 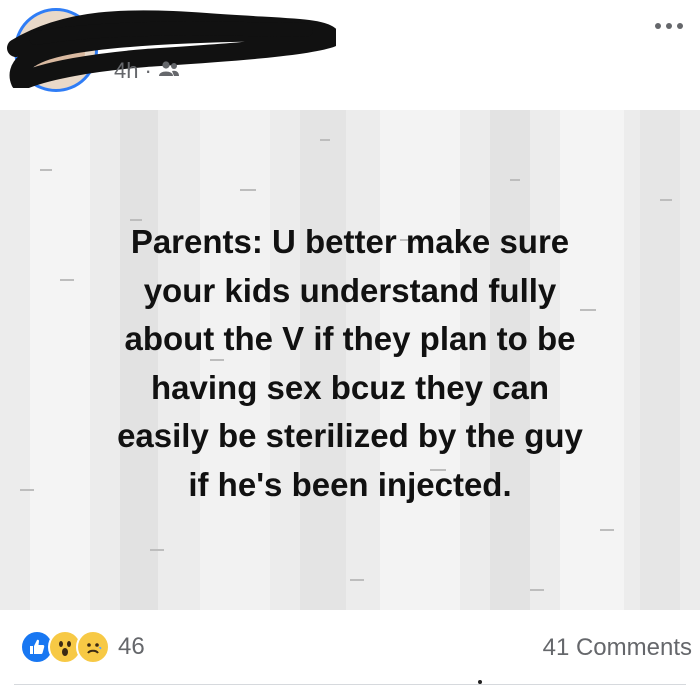 I want to click on footer-divider, so click(x=350, y=684).